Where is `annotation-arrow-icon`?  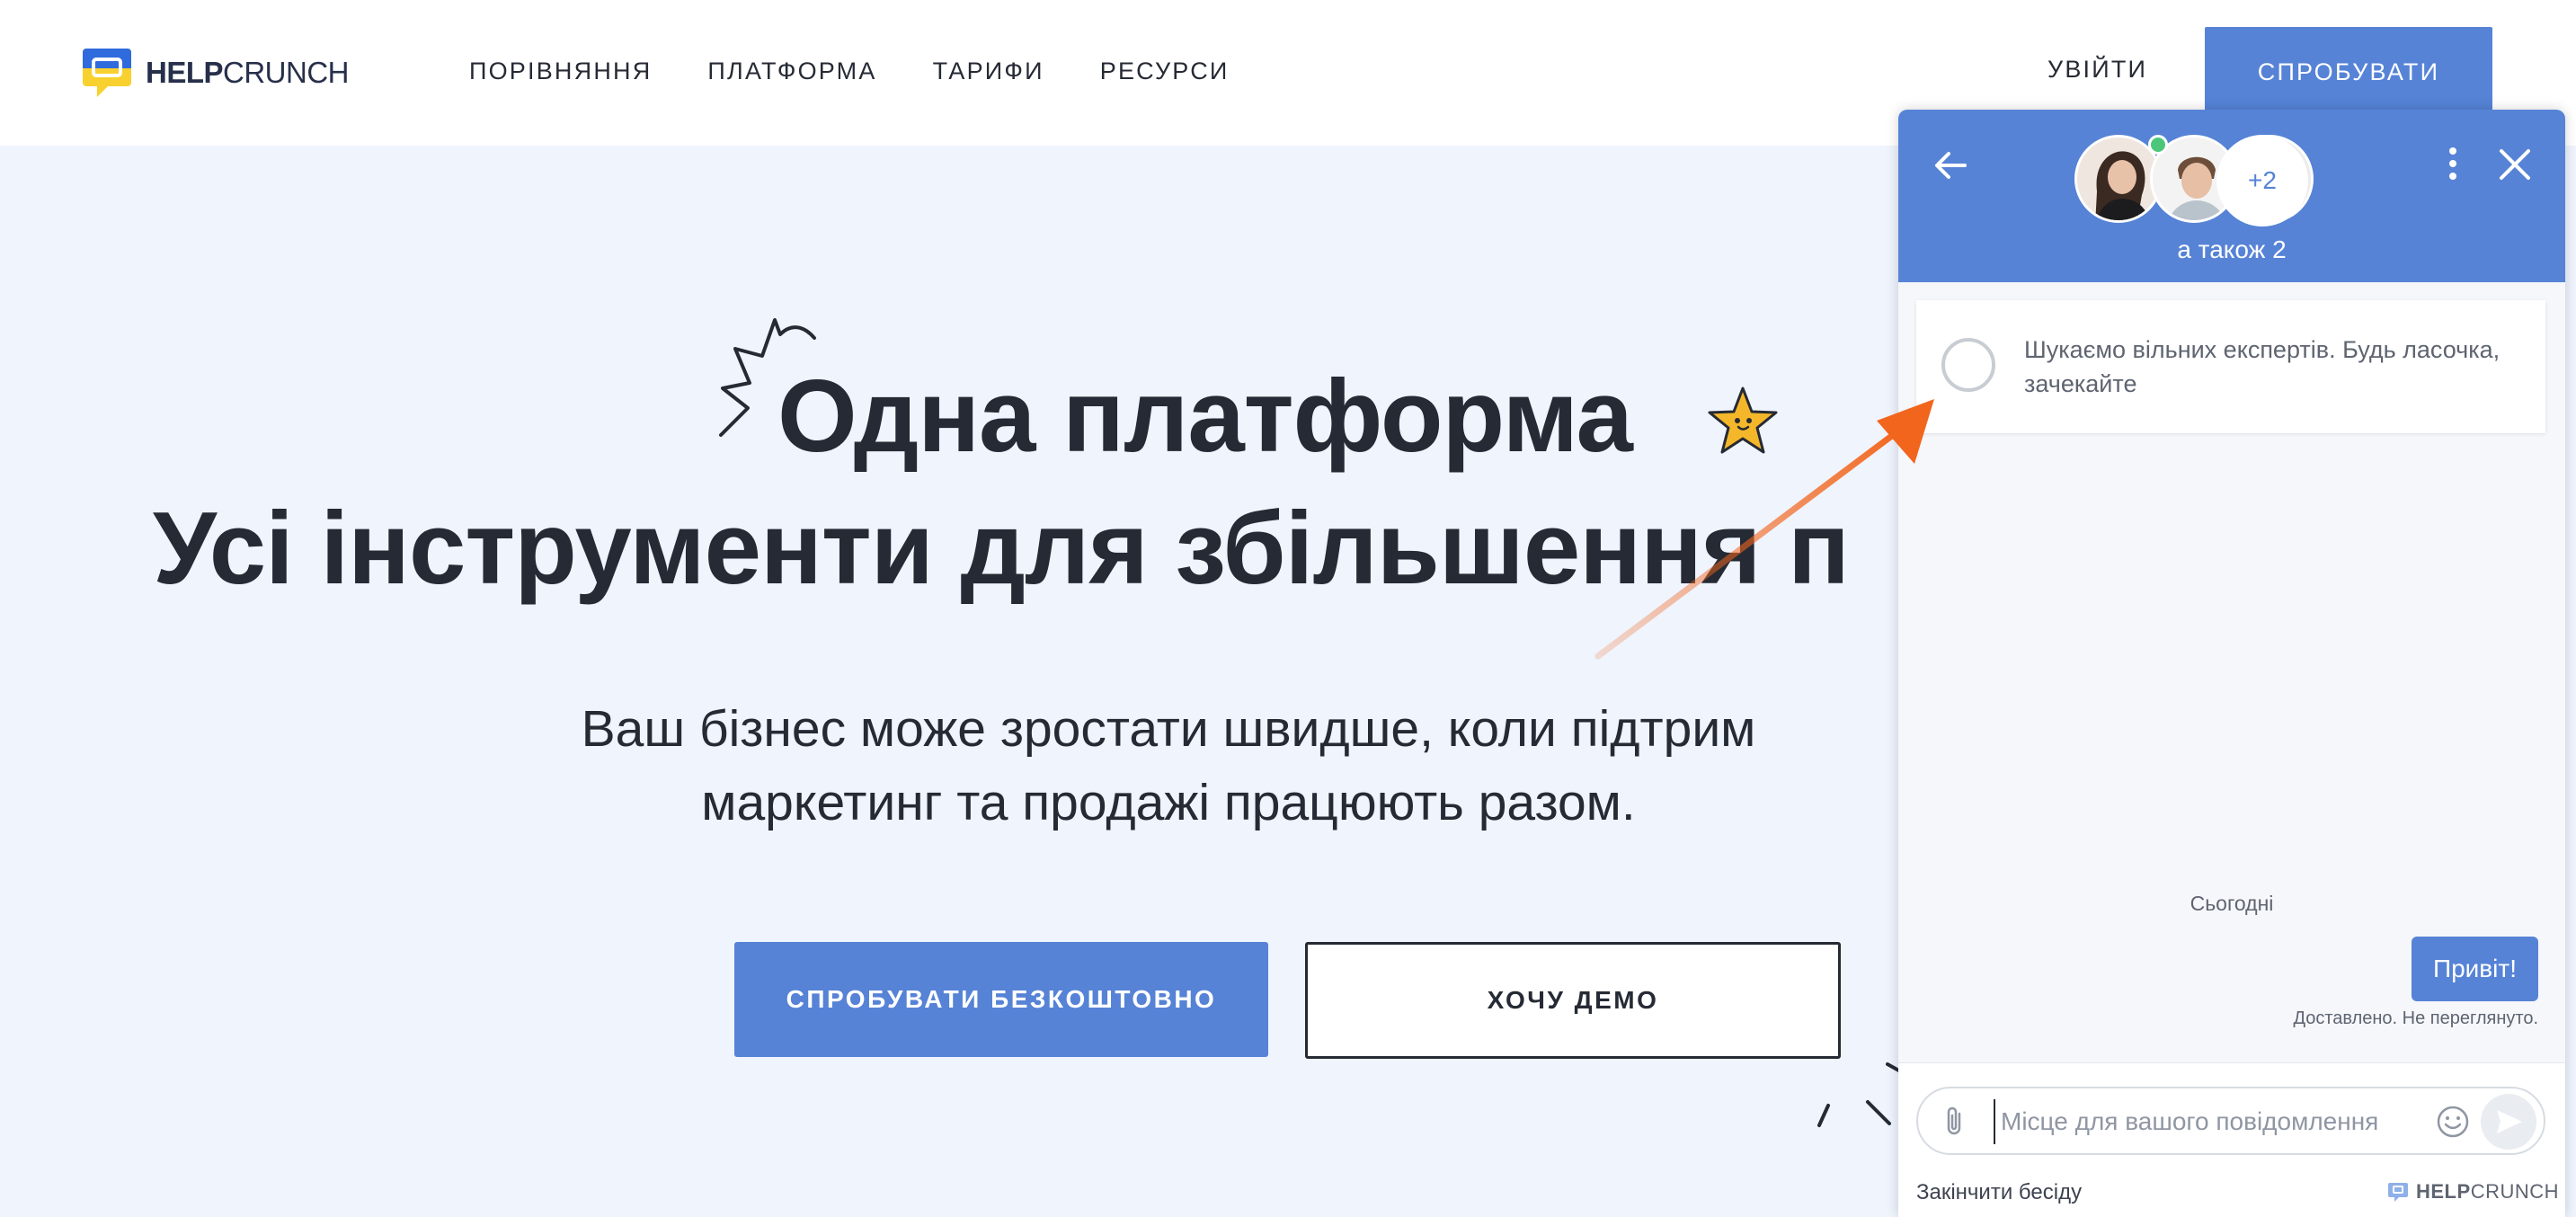
annotation-arrow-icon is located at coordinates (1764, 530).